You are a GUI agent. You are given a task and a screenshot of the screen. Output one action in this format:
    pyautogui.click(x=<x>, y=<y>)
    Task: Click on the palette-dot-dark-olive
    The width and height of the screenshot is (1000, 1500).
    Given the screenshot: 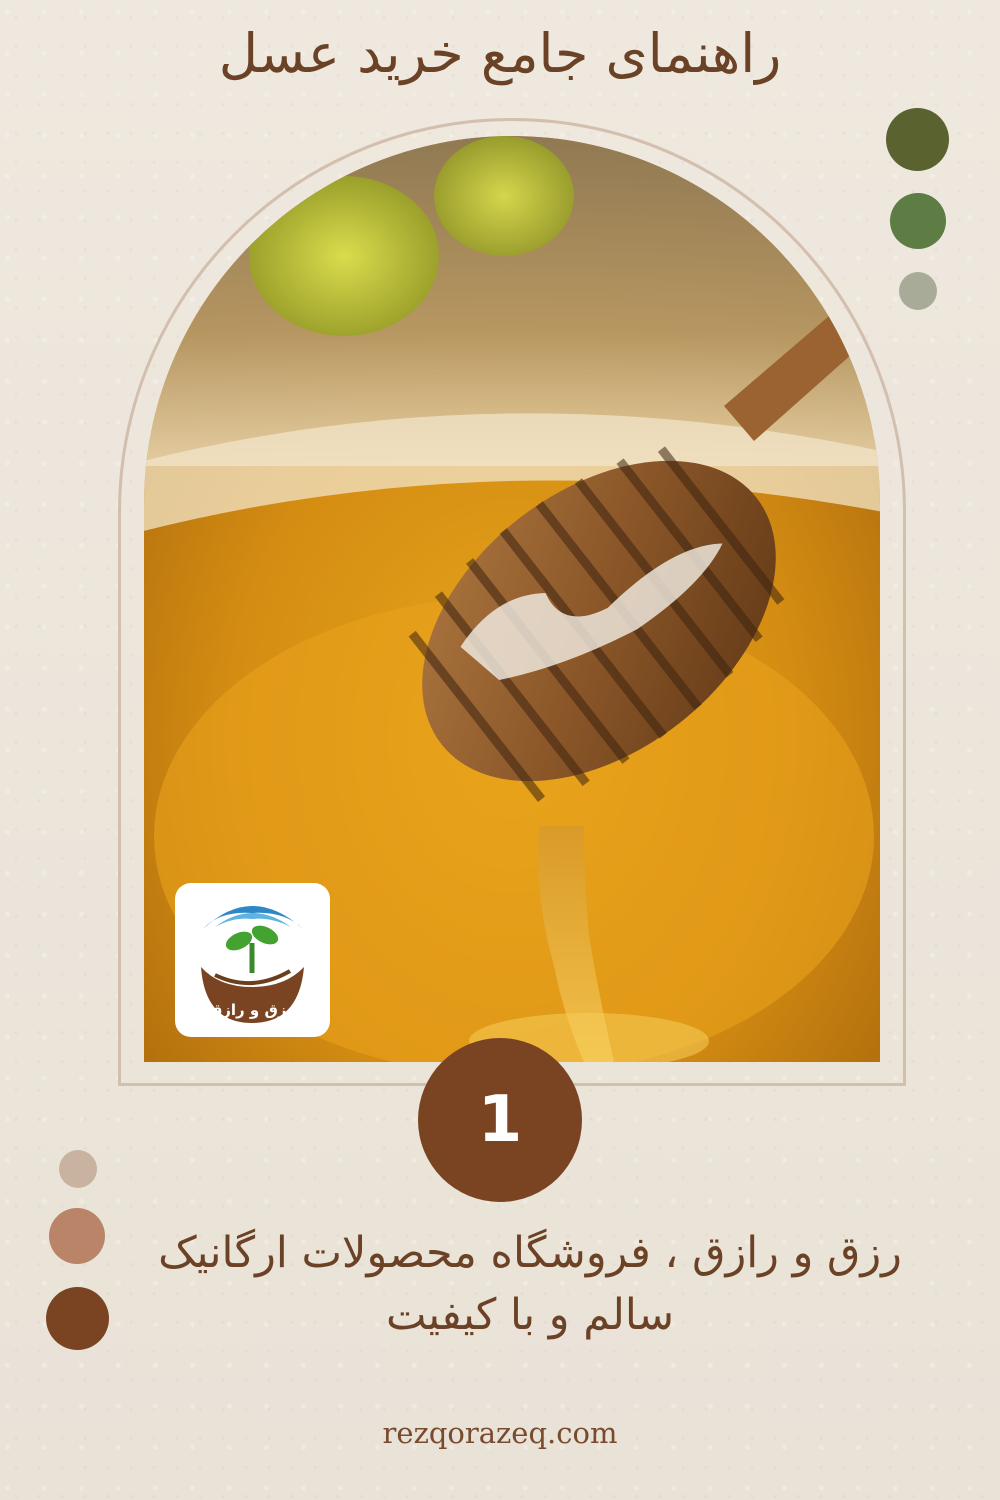 What is the action you would take?
    pyautogui.click(x=917, y=139)
    